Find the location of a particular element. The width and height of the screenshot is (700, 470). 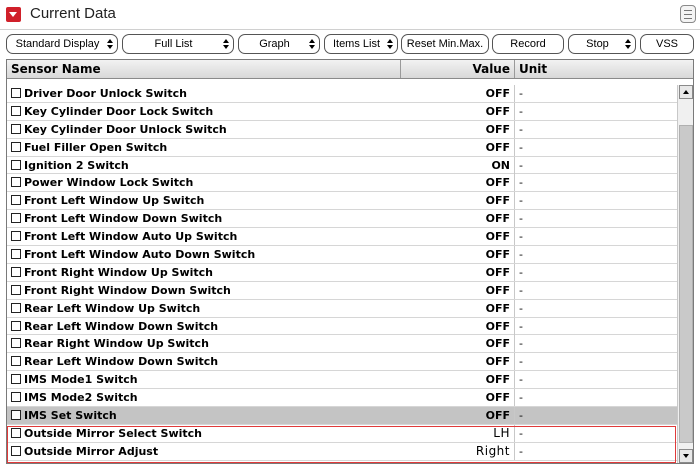

column-header-value: Value is located at coordinates (458, 69).